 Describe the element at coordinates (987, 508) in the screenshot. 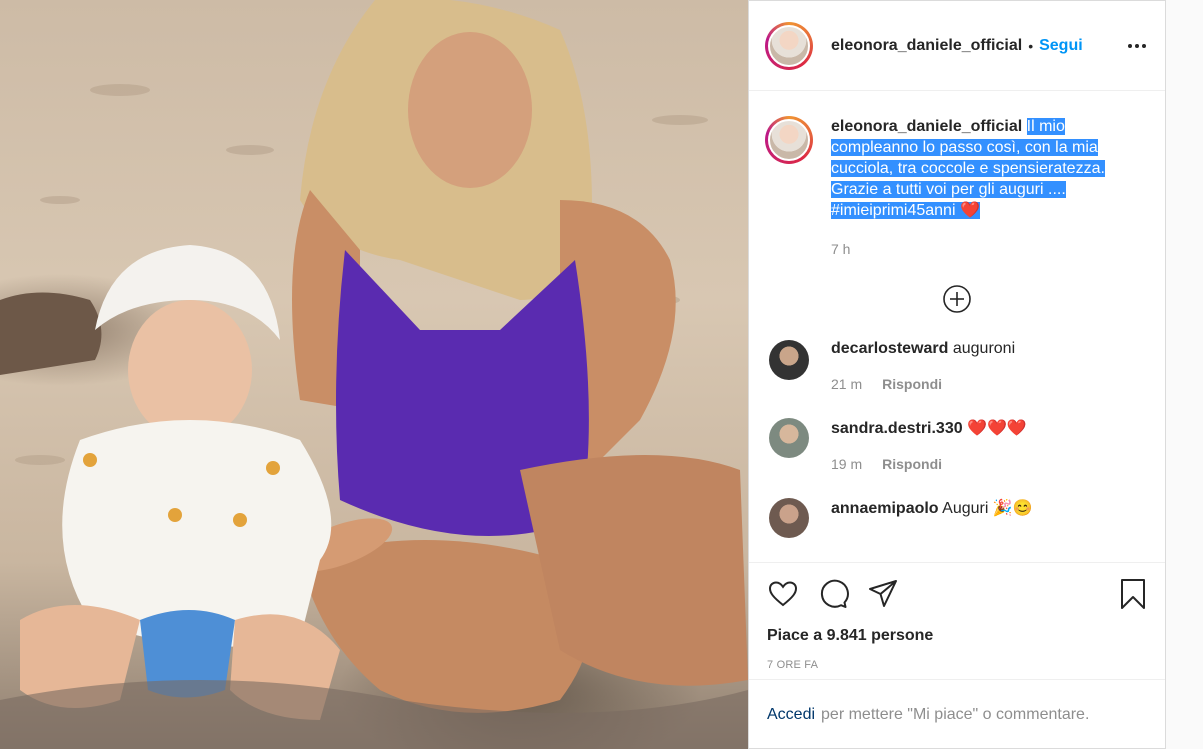

I see `comment-text: Auguri 🎉😊` at that location.